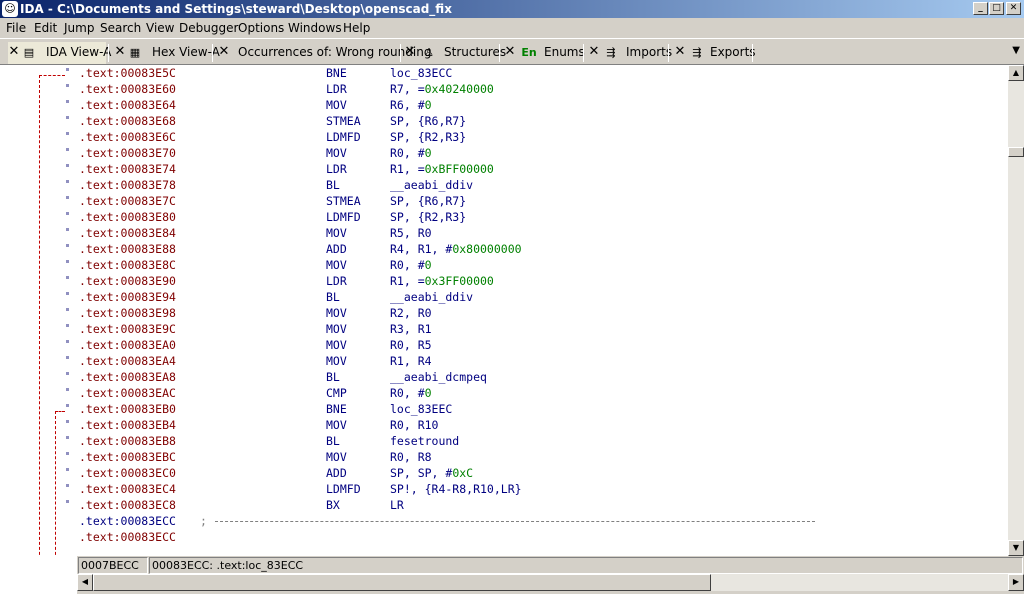 The width and height of the screenshot is (1024, 594). Describe the element at coordinates (16, 28) in the screenshot. I see `menu-file: File` at that location.